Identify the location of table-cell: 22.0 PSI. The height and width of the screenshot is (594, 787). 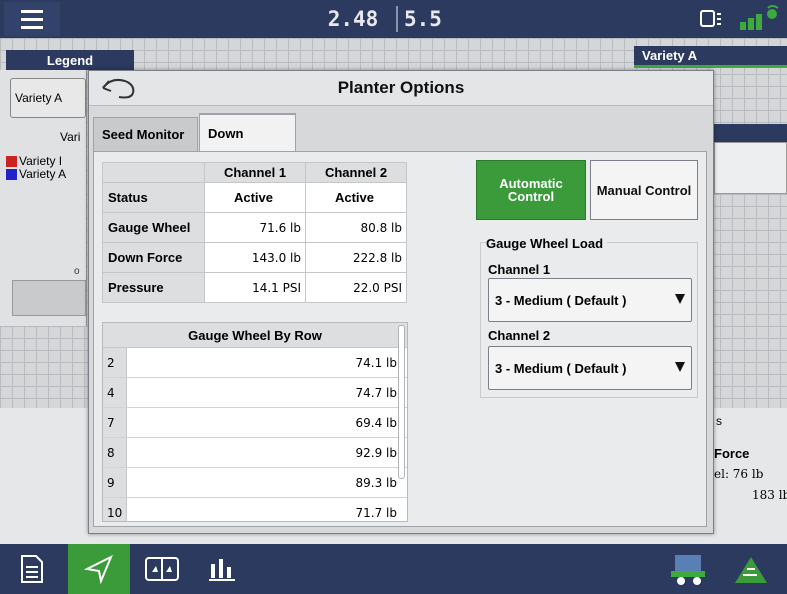
(356, 287).